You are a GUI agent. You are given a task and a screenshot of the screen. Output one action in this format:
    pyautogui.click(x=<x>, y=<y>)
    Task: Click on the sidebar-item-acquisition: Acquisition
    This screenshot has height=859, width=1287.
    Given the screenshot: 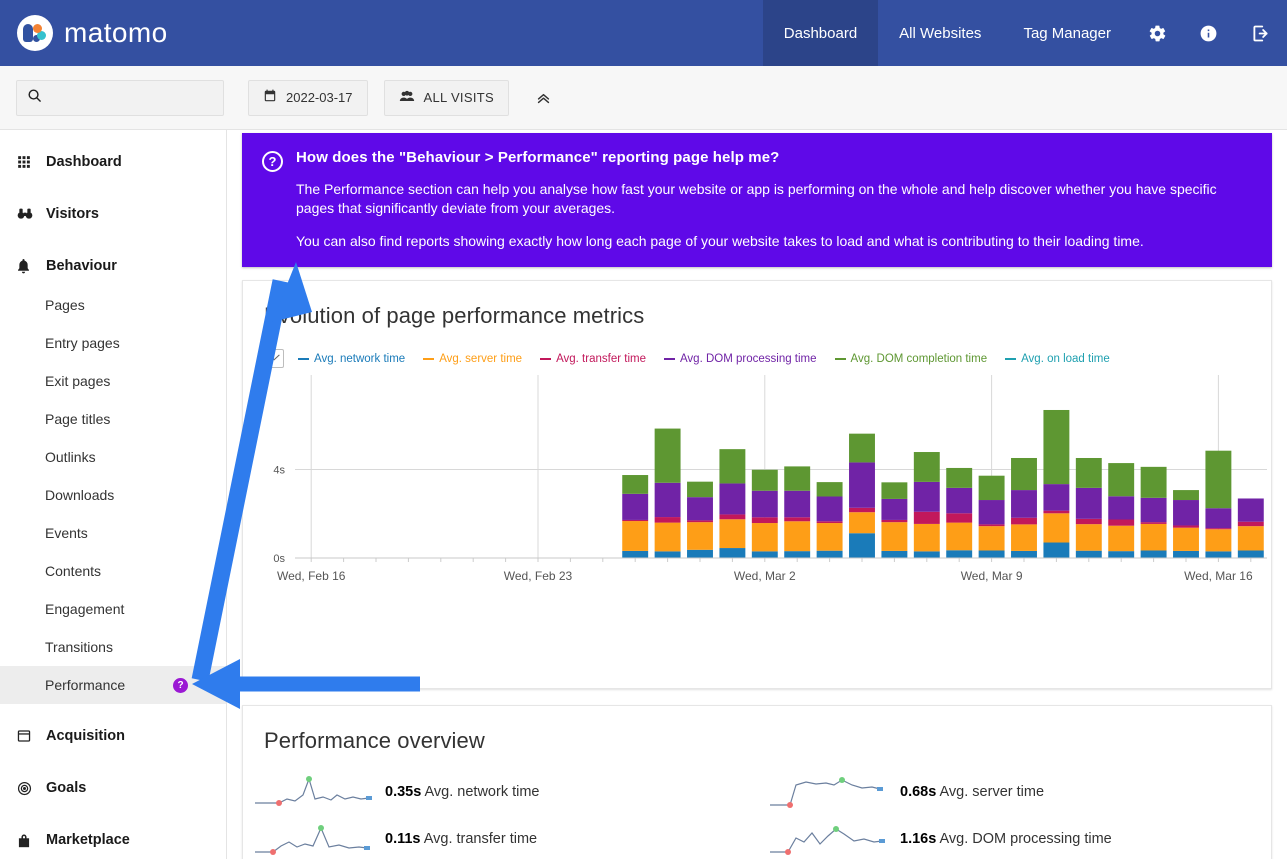 What is the action you would take?
    pyautogui.click(x=113, y=736)
    